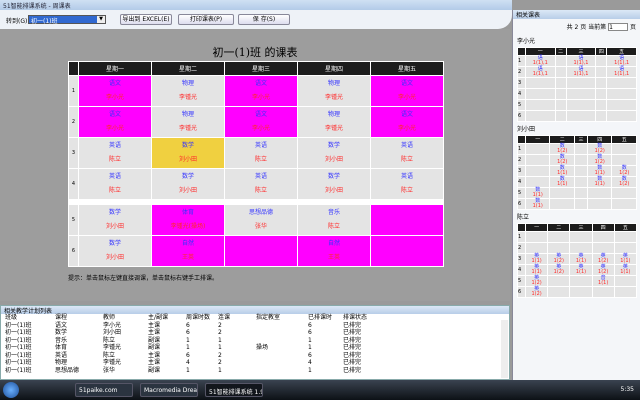  I want to click on plan-column-header: 已排课时, so click(325, 318).